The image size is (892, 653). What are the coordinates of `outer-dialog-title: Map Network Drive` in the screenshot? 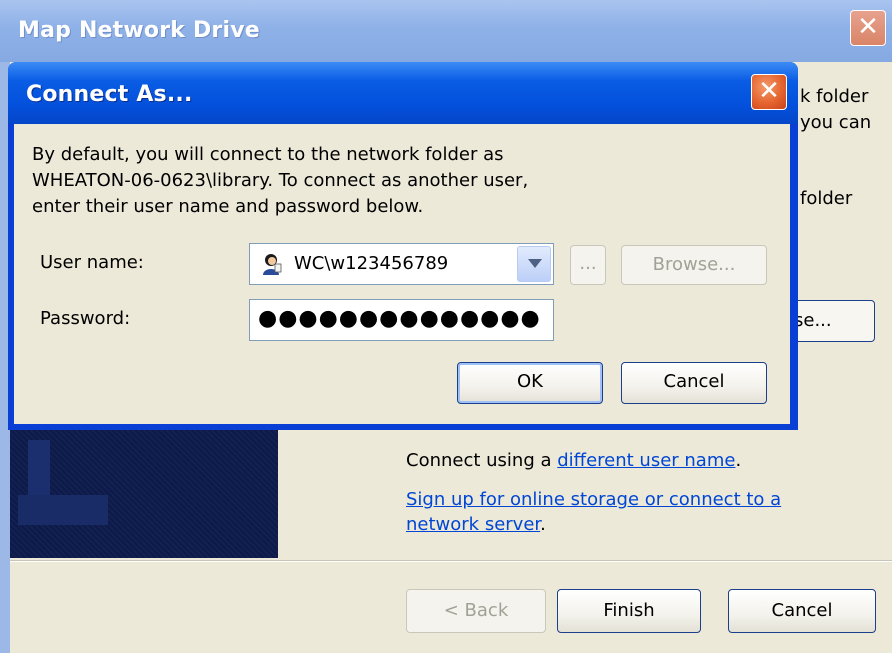 It's located at (139, 30).